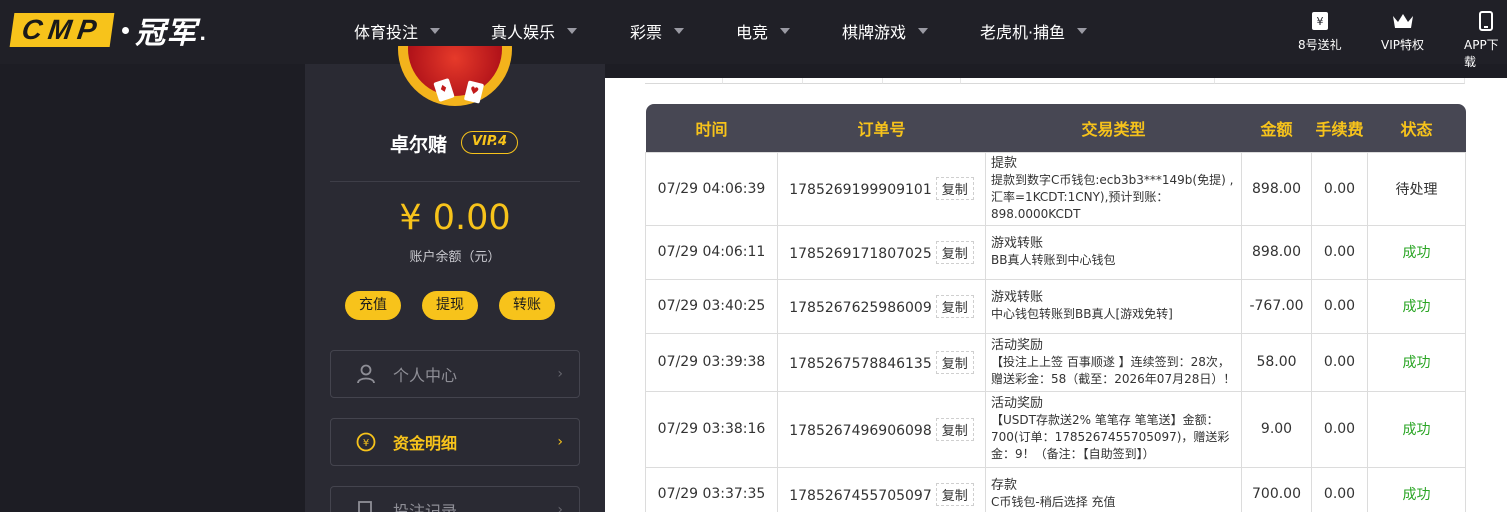 The width and height of the screenshot is (1507, 512). What do you see at coordinates (1276, 429) in the screenshot?
I see `cell-amount: 9.00` at bounding box center [1276, 429].